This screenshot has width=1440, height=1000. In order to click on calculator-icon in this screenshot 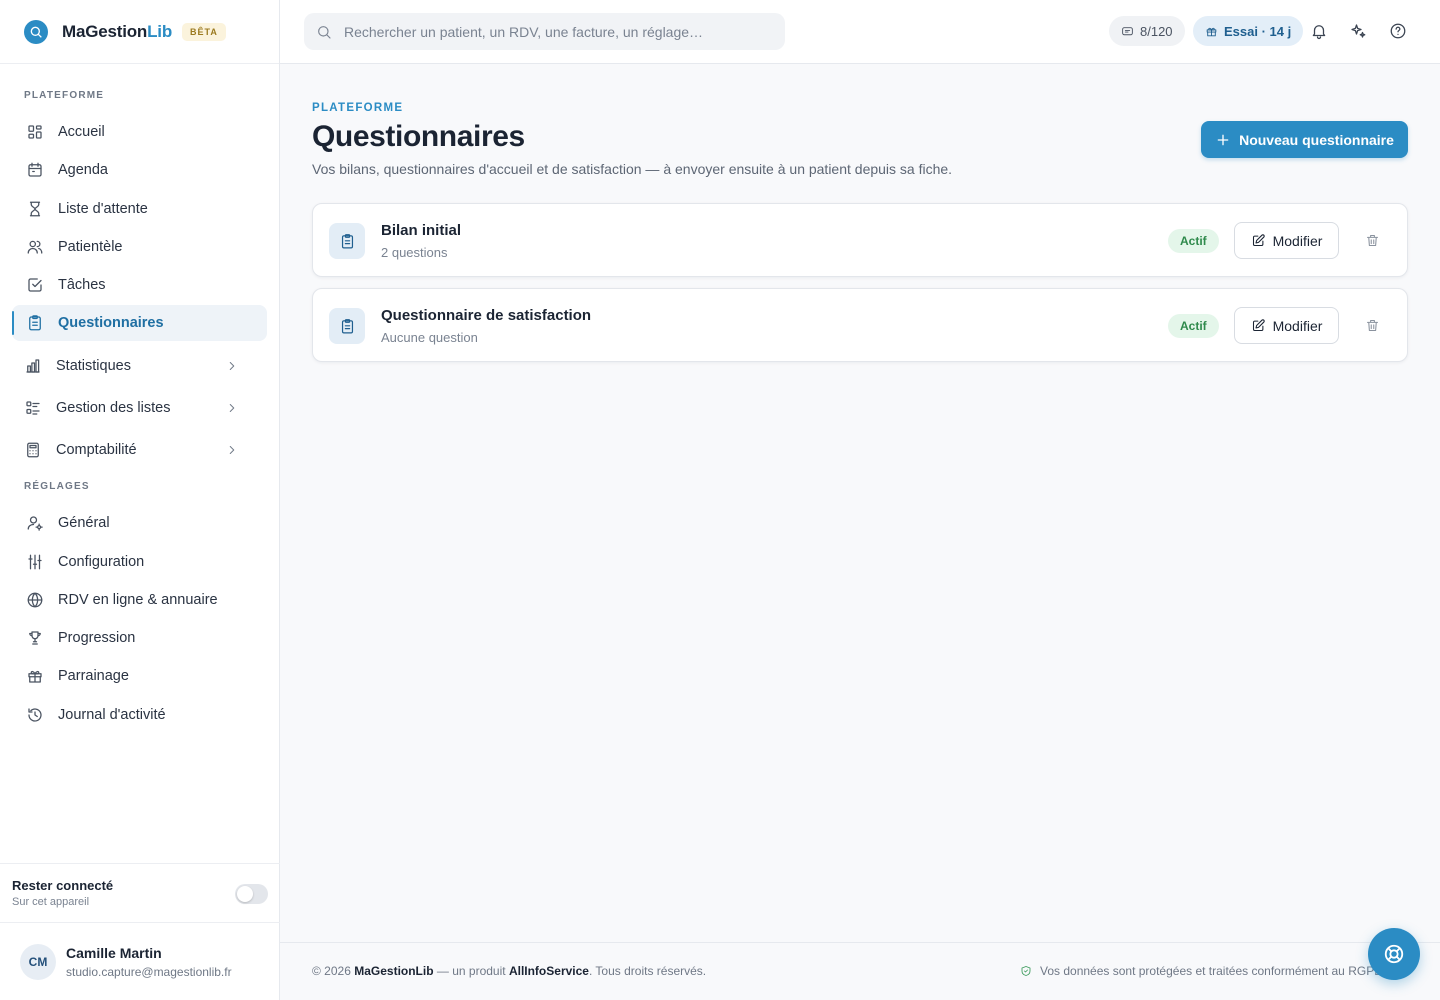, I will do `click(33, 450)`.